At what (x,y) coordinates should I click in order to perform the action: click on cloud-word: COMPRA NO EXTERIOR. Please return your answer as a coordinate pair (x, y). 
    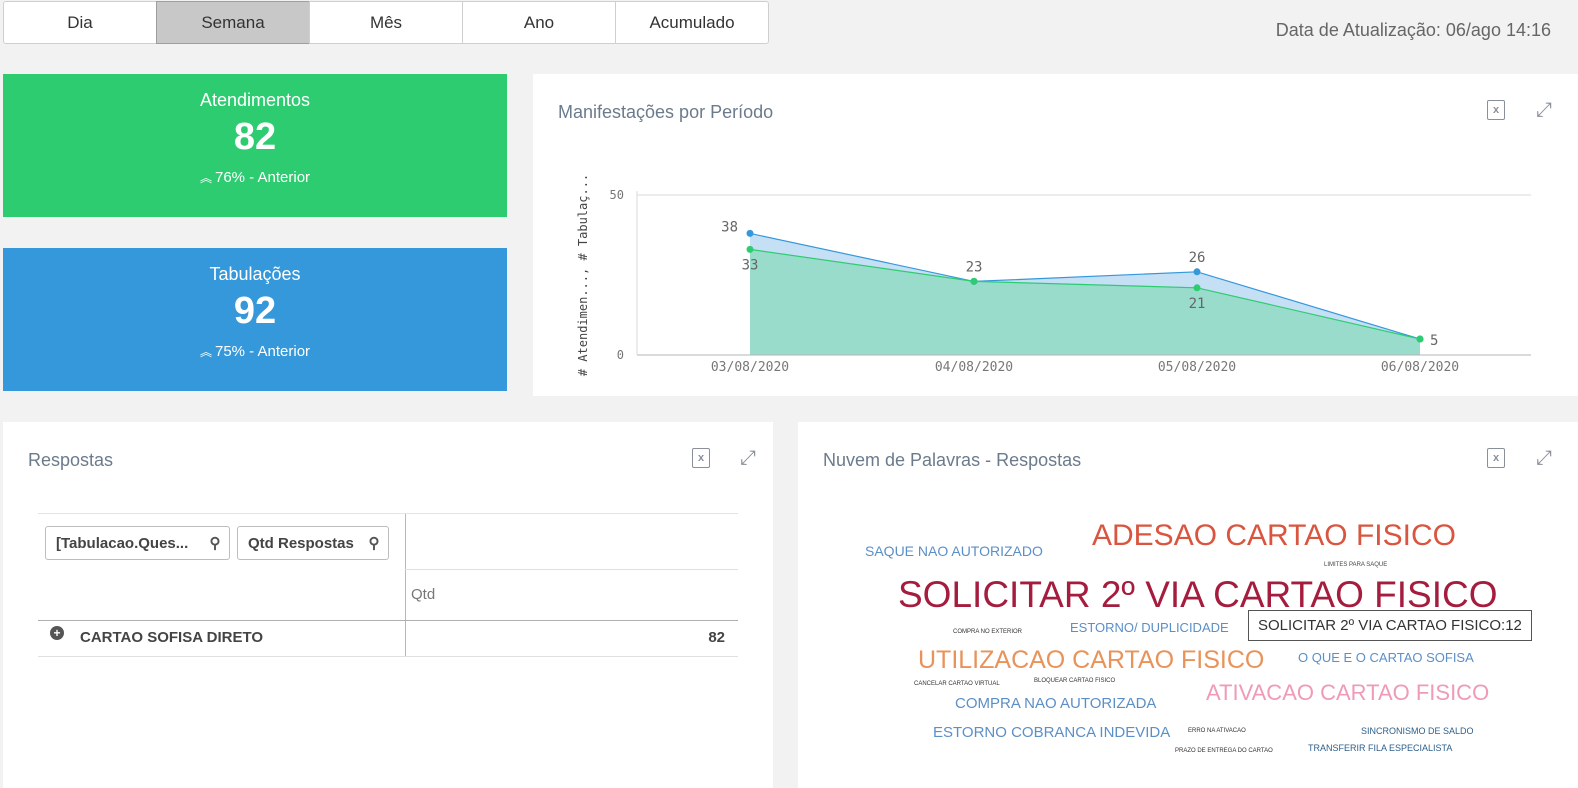
    Looking at the image, I should click on (987, 632).